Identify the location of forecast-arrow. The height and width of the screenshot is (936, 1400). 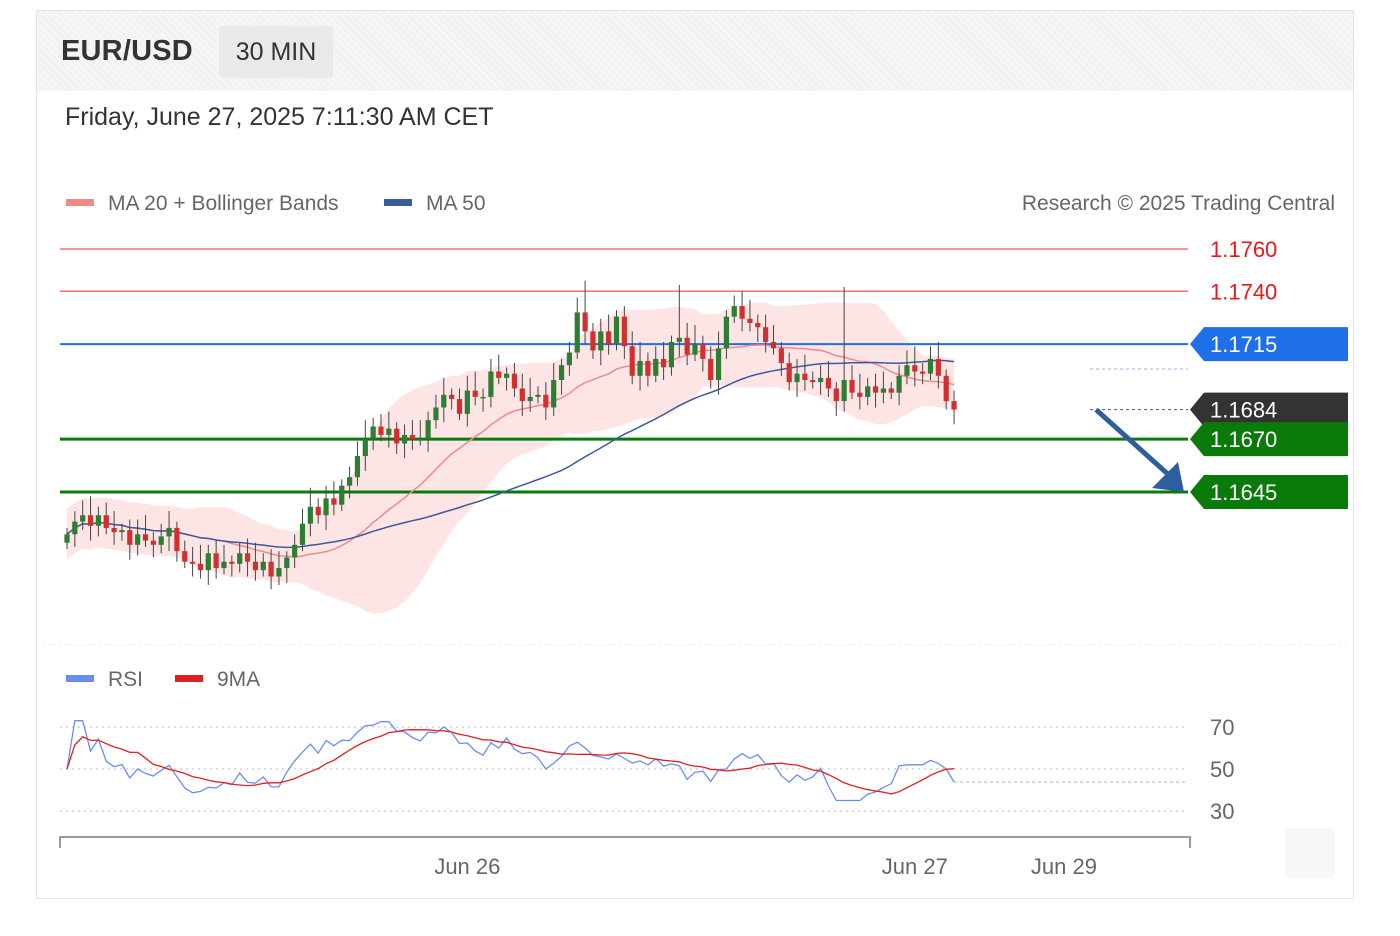
(1139, 449).